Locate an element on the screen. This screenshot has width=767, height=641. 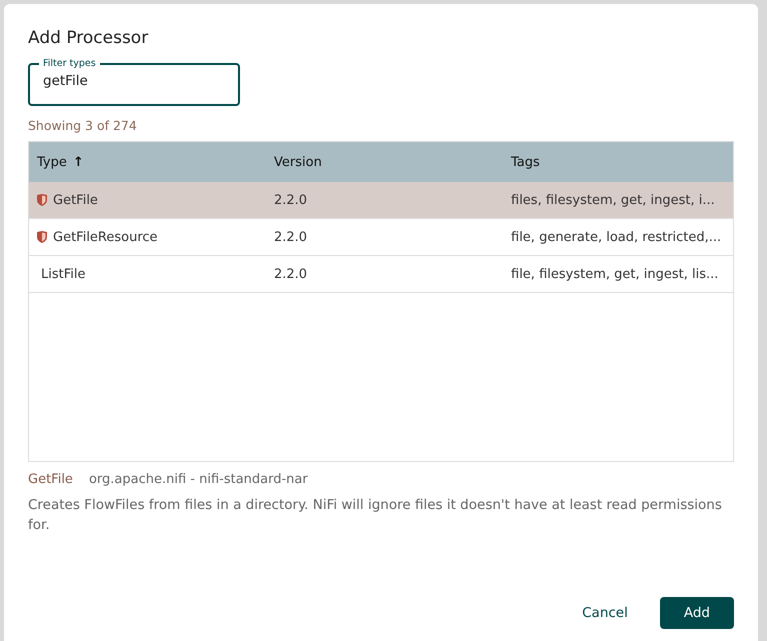
column-header: Version is located at coordinates (384, 162).